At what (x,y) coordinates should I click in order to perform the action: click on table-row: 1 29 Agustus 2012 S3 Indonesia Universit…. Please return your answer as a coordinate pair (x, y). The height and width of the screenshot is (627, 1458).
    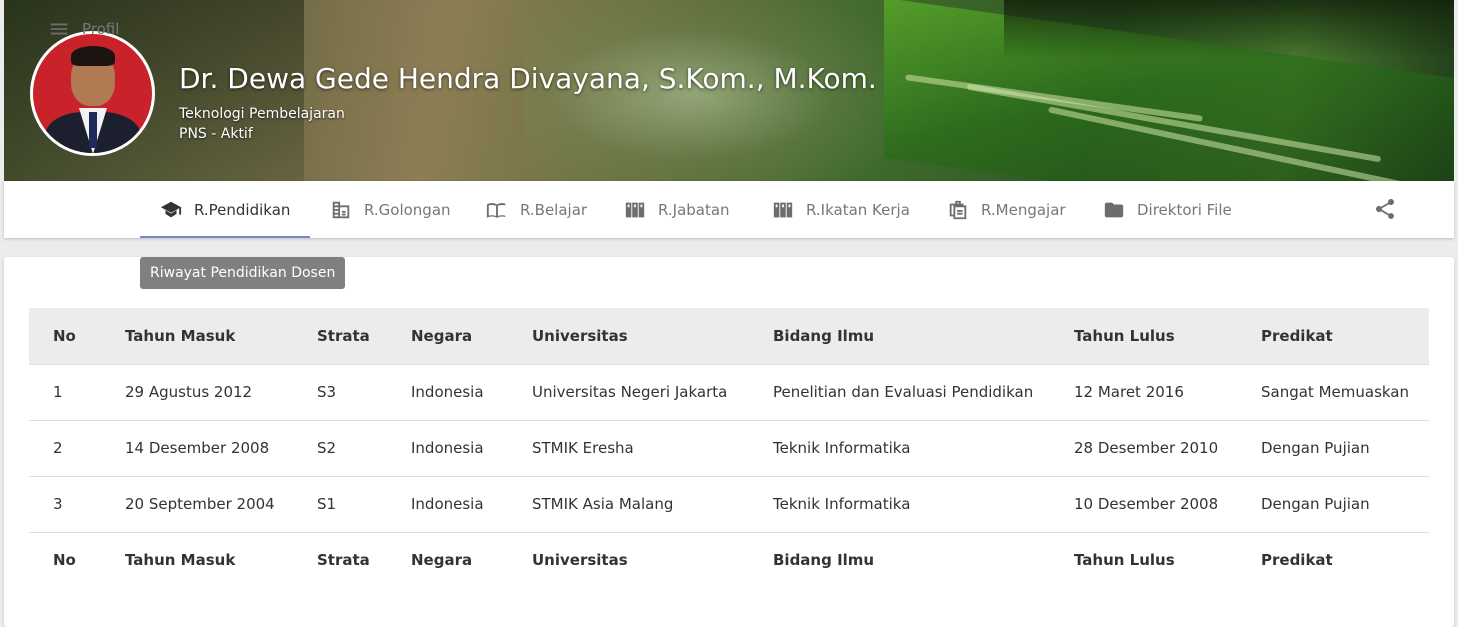
    Looking at the image, I should click on (729, 392).